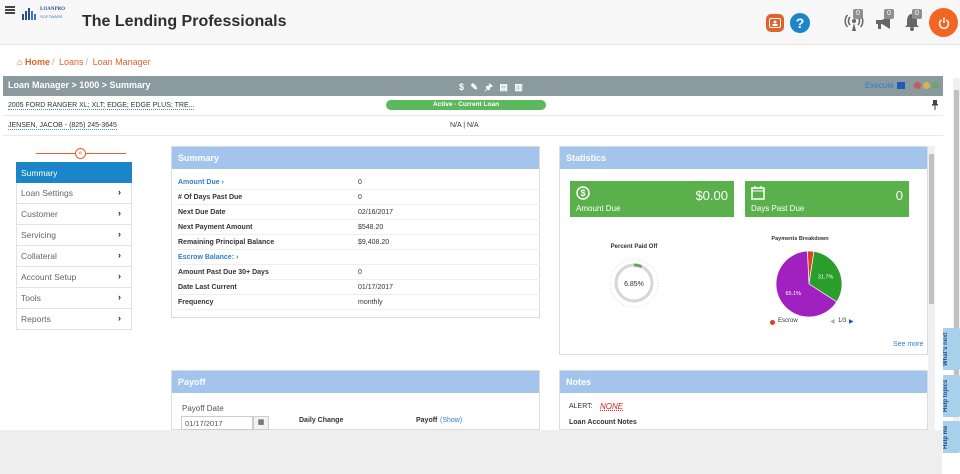 Image resolution: width=960 pixels, height=474 pixels. What do you see at coordinates (359, 287) in the screenshot?
I see `summary-row: Date Last Current 01/17/2017` at bounding box center [359, 287].